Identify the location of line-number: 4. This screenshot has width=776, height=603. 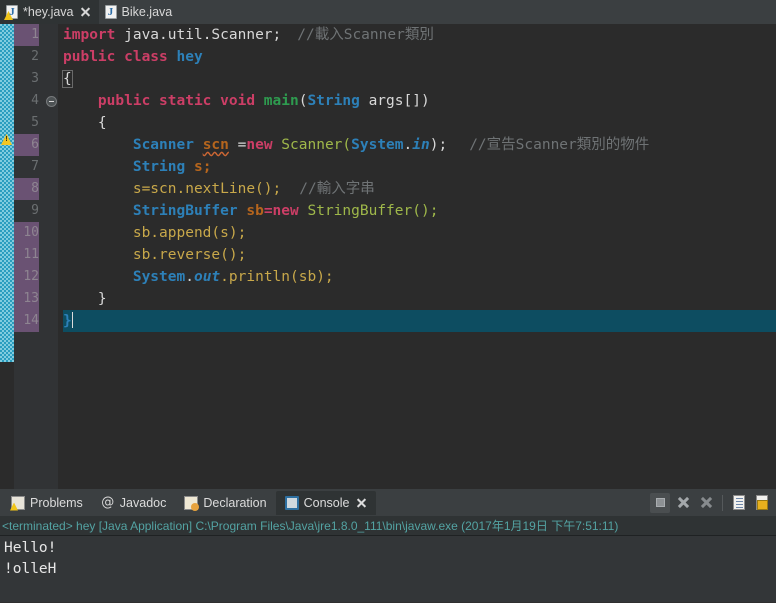
(35, 100).